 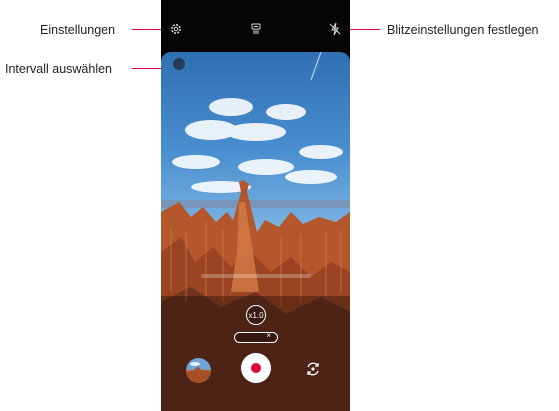 What do you see at coordinates (59, 69) in the screenshot?
I see `callout-interval-label: Intervall auswählen` at bounding box center [59, 69].